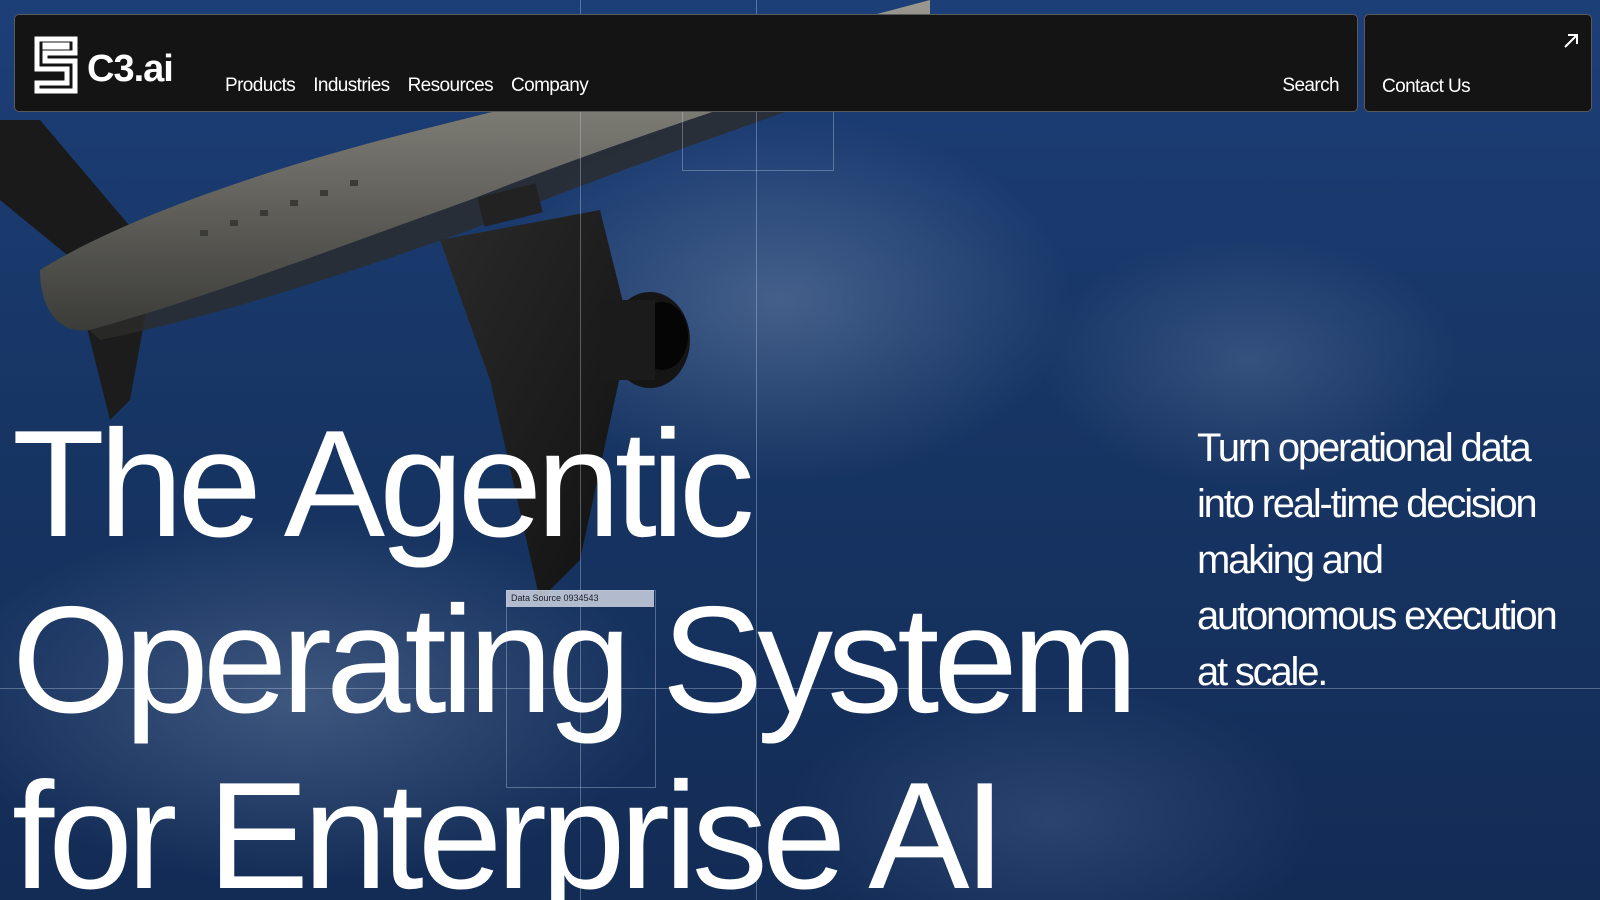 Image resolution: width=1600 pixels, height=900 pixels. Describe the element at coordinates (351, 86) in the screenshot. I see `nav-item-industries: Industries` at that location.